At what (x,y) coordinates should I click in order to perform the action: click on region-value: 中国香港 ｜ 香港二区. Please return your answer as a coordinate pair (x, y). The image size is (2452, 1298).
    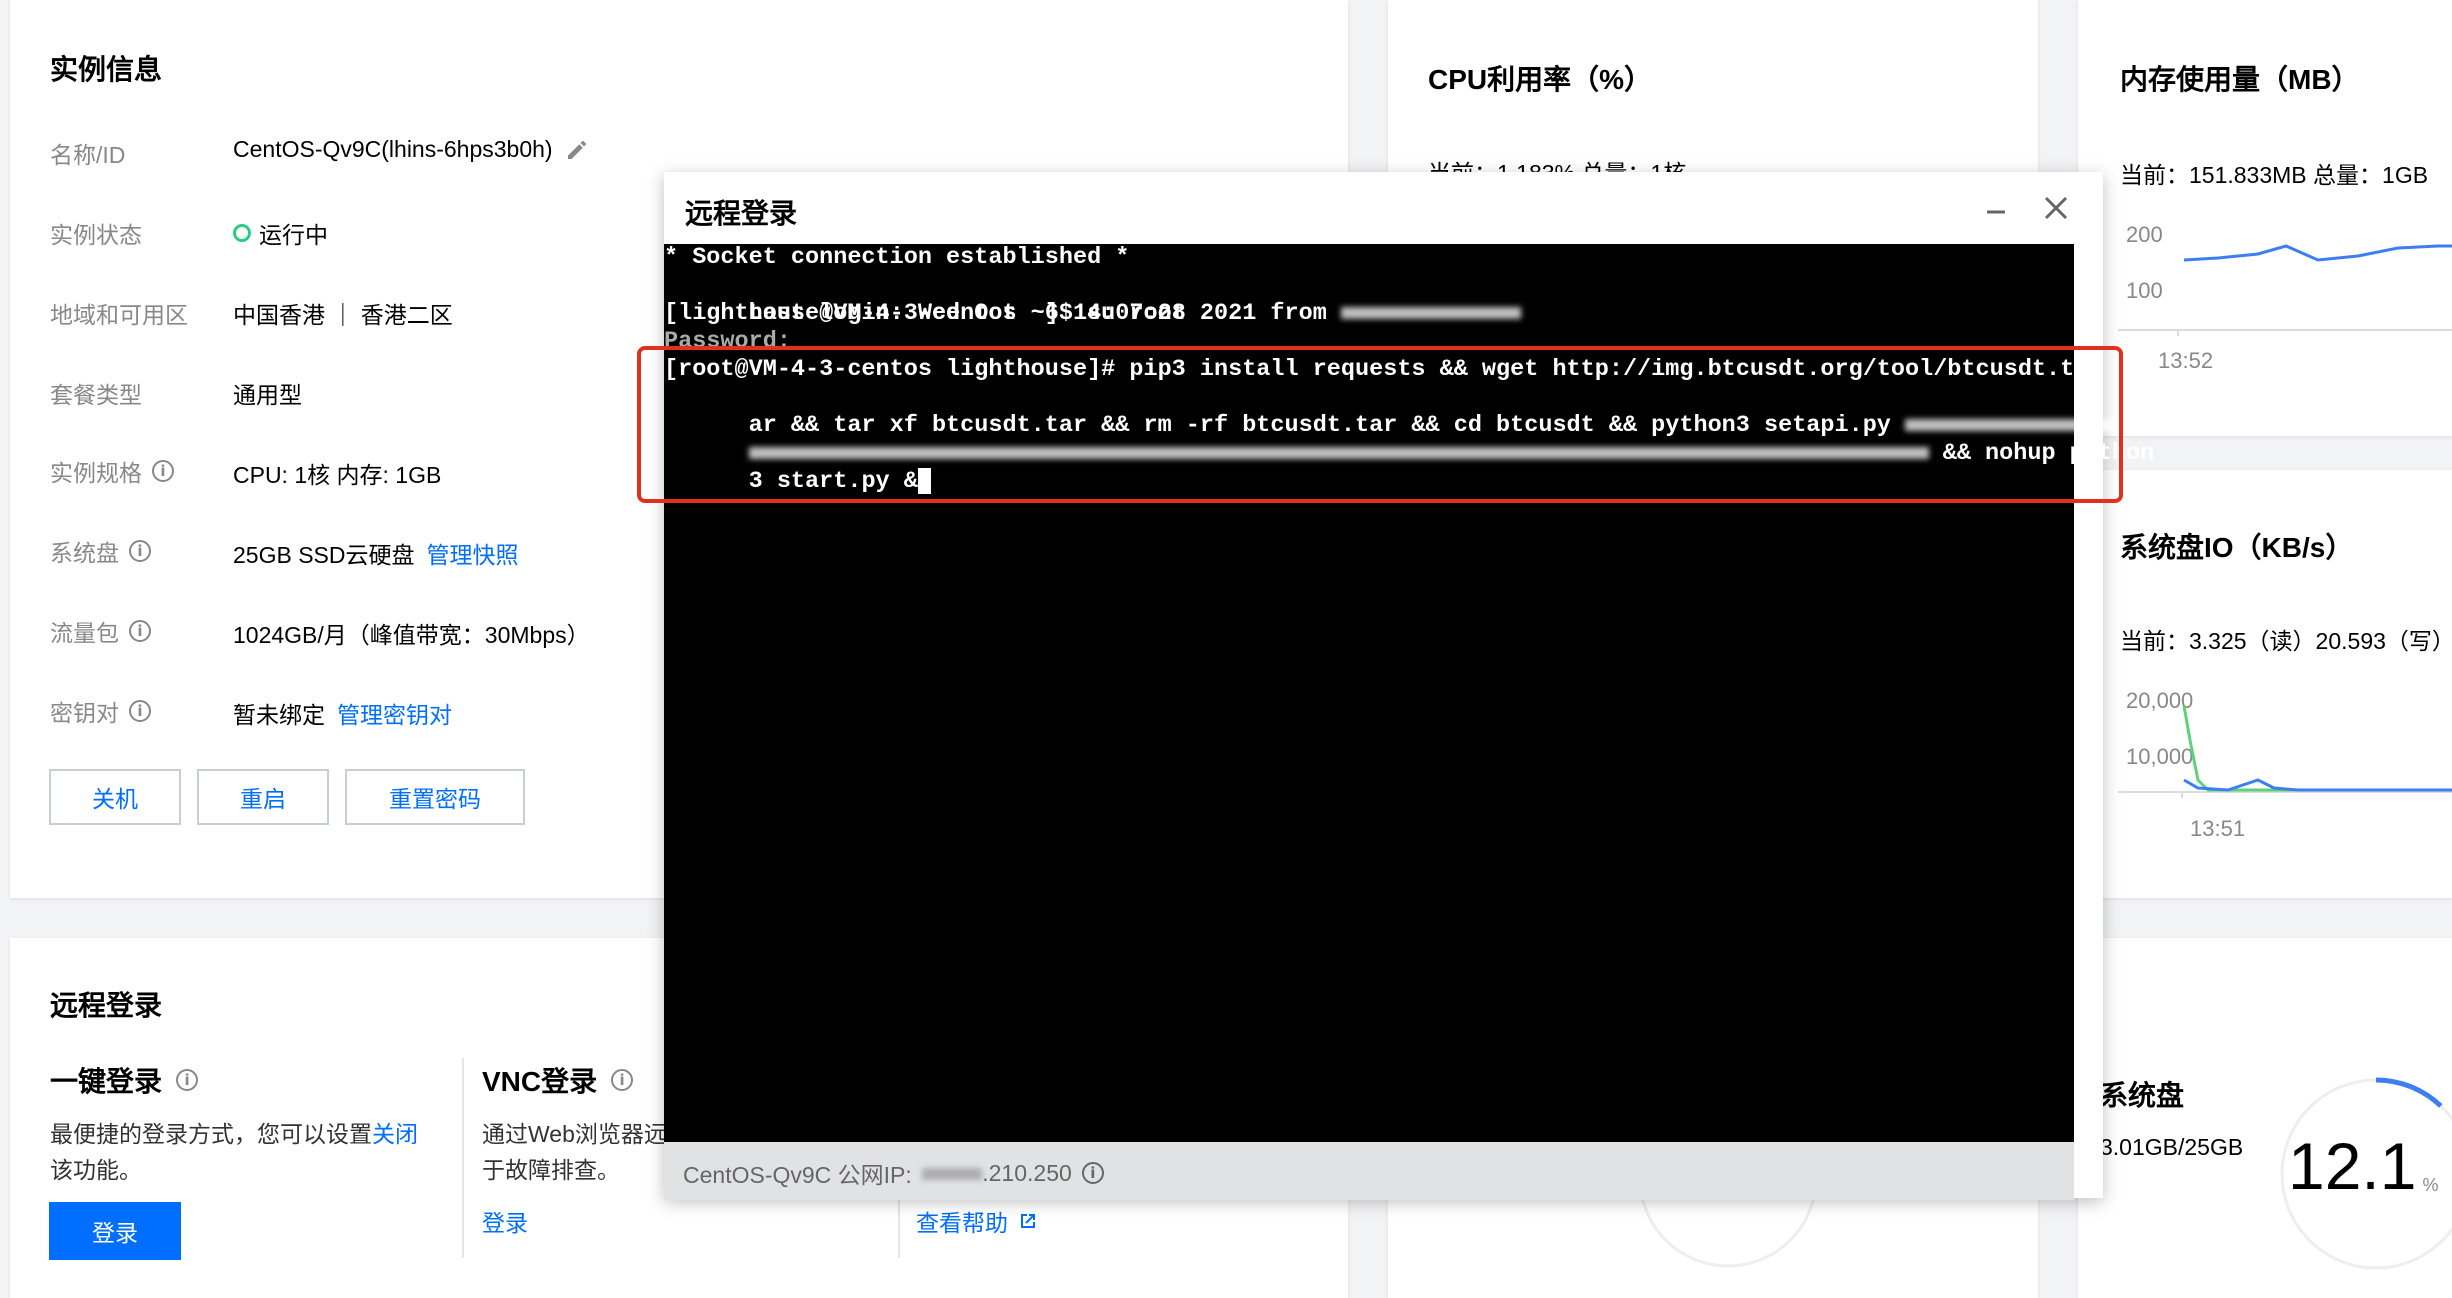
    Looking at the image, I should click on (343, 315).